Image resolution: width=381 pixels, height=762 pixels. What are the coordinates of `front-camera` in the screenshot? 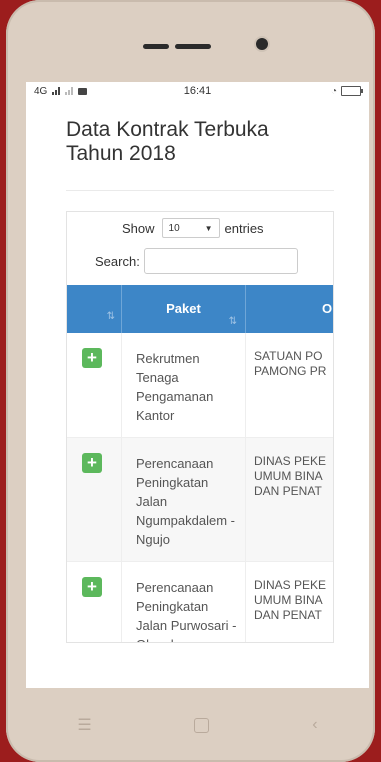 It's located at (262, 44).